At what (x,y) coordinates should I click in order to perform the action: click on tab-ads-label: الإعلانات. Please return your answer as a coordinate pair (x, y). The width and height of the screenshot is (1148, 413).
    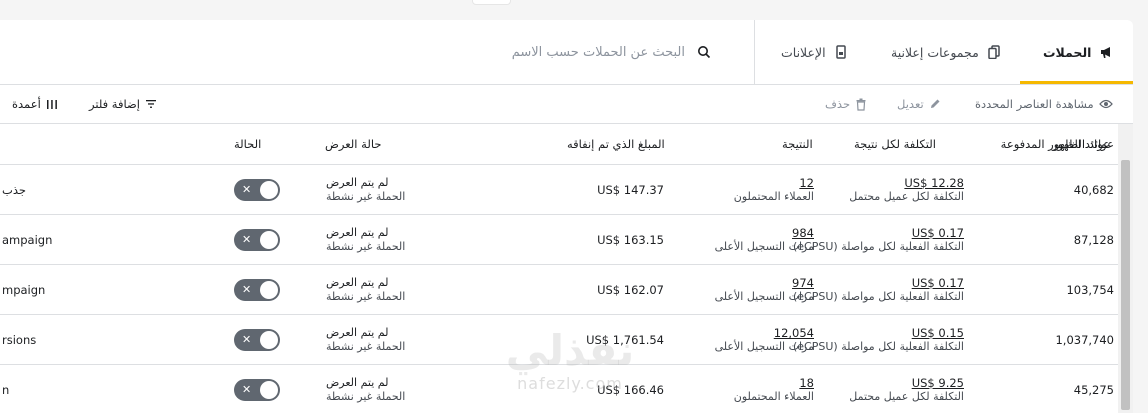
    Looking at the image, I should click on (803, 52).